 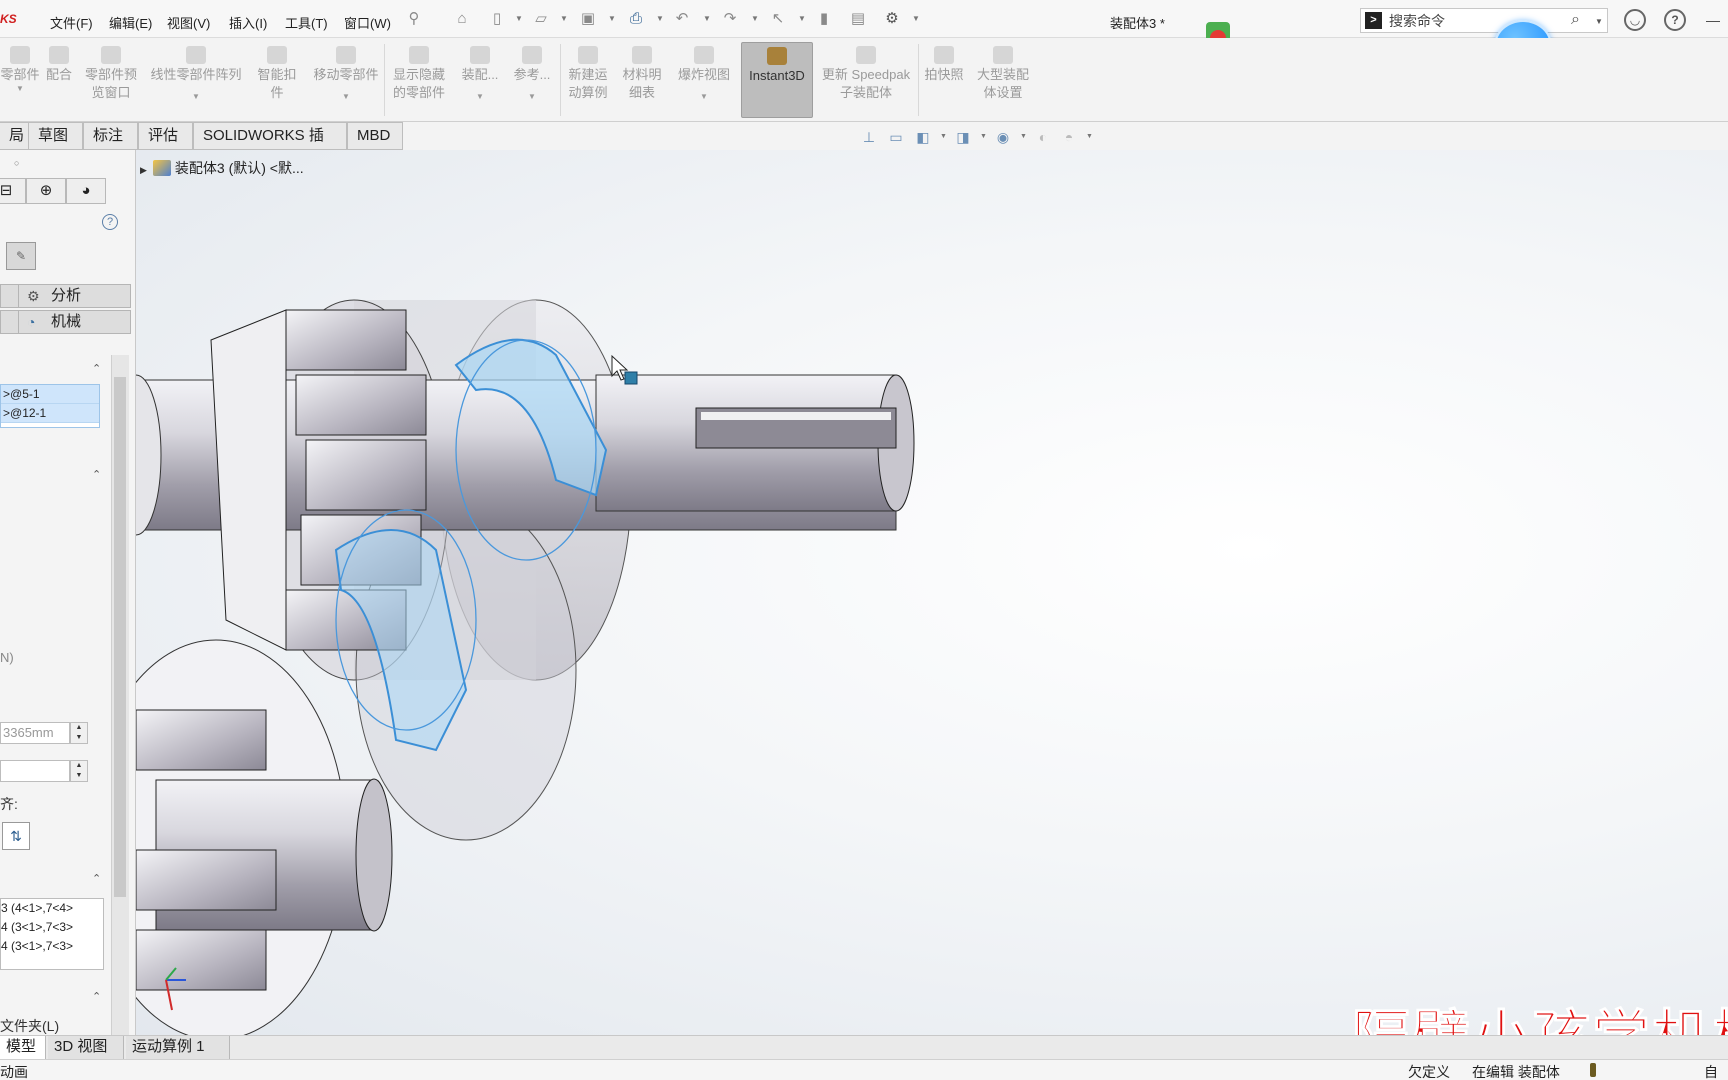 What do you see at coordinates (983, 136) in the screenshot?
I see `view-cube-caret-icon: ▼` at bounding box center [983, 136].